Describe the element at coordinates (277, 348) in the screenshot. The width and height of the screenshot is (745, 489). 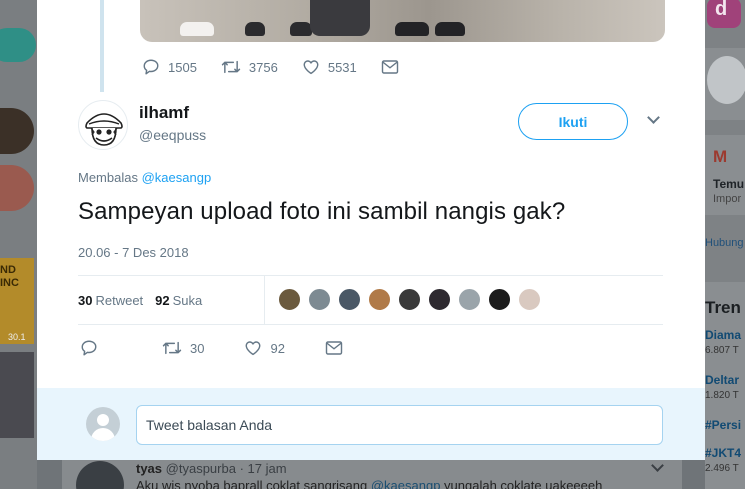
I see `like-count: 92` at that location.